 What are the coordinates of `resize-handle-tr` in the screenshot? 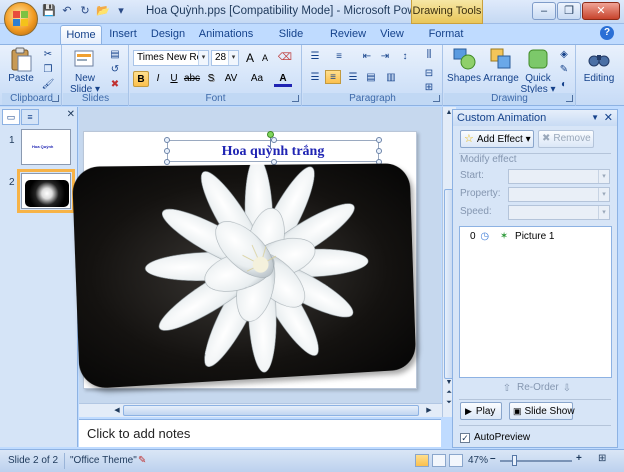 It's located at (379, 140).